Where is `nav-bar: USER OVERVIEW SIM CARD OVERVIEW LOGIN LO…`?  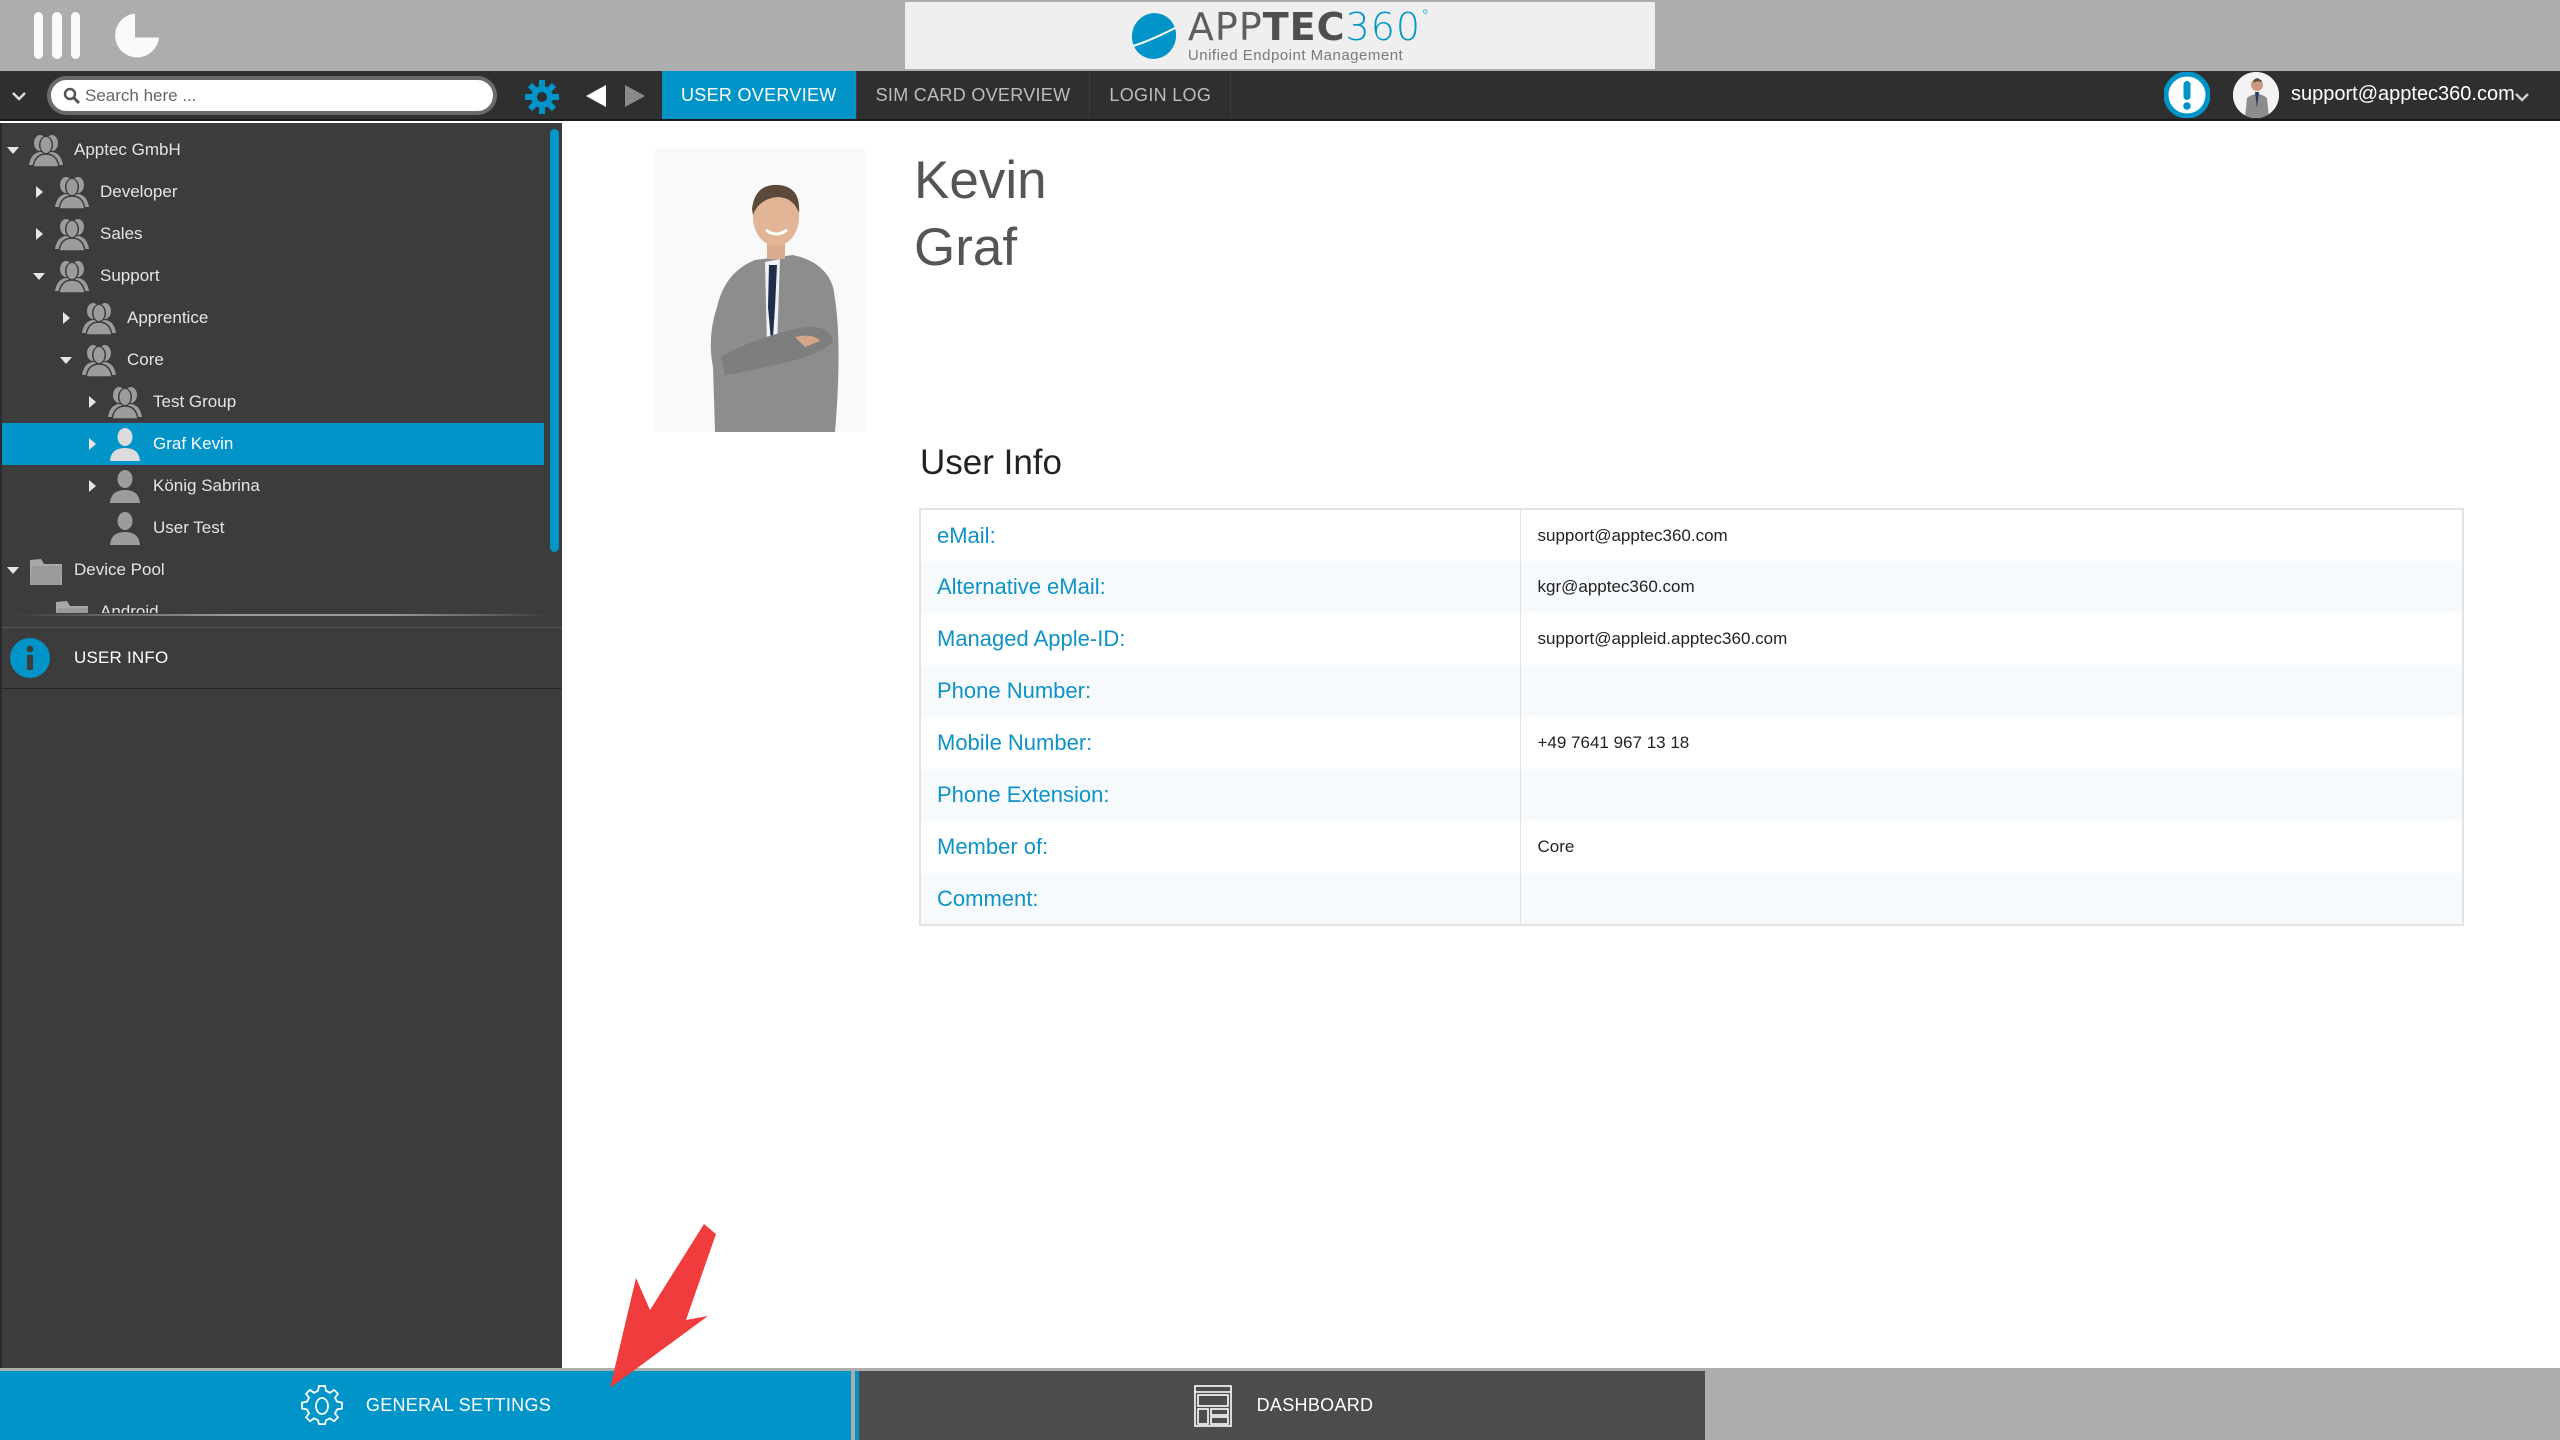
nav-bar: USER OVERVIEW SIM CARD OVERVIEW LOGIN LO… is located at coordinates (1280, 96).